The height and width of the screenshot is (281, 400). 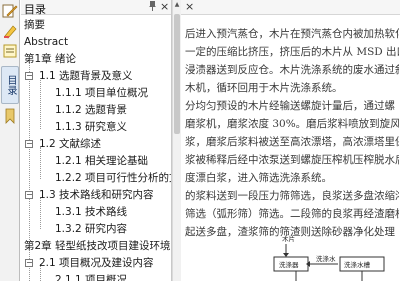 I want to click on toc-item-abstract-cn: 摘要, so click(x=34, y=25).